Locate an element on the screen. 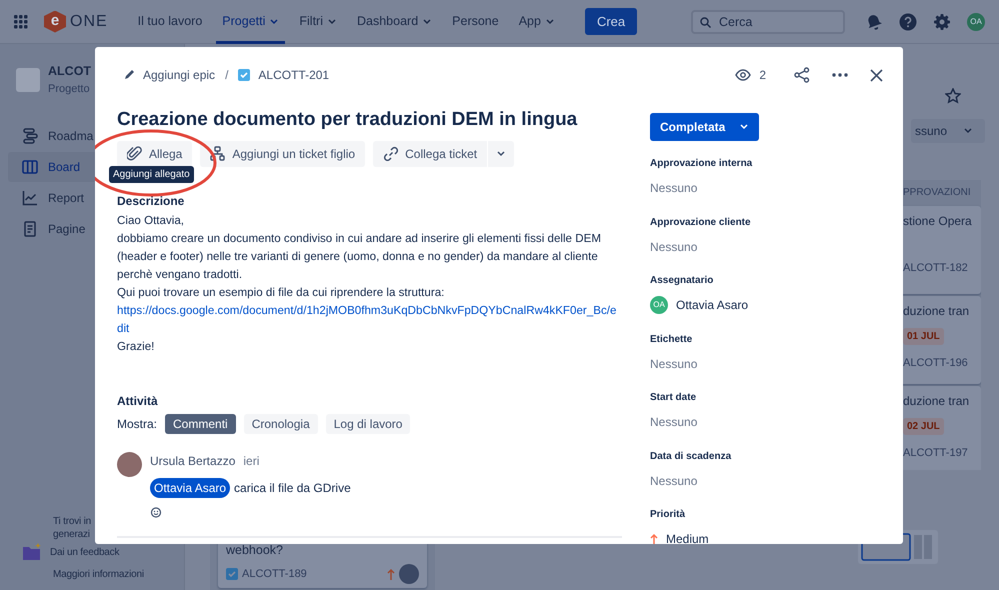 This screenshot has height=590, width=999. child-issue-icon is located at coordinates (218, 154).